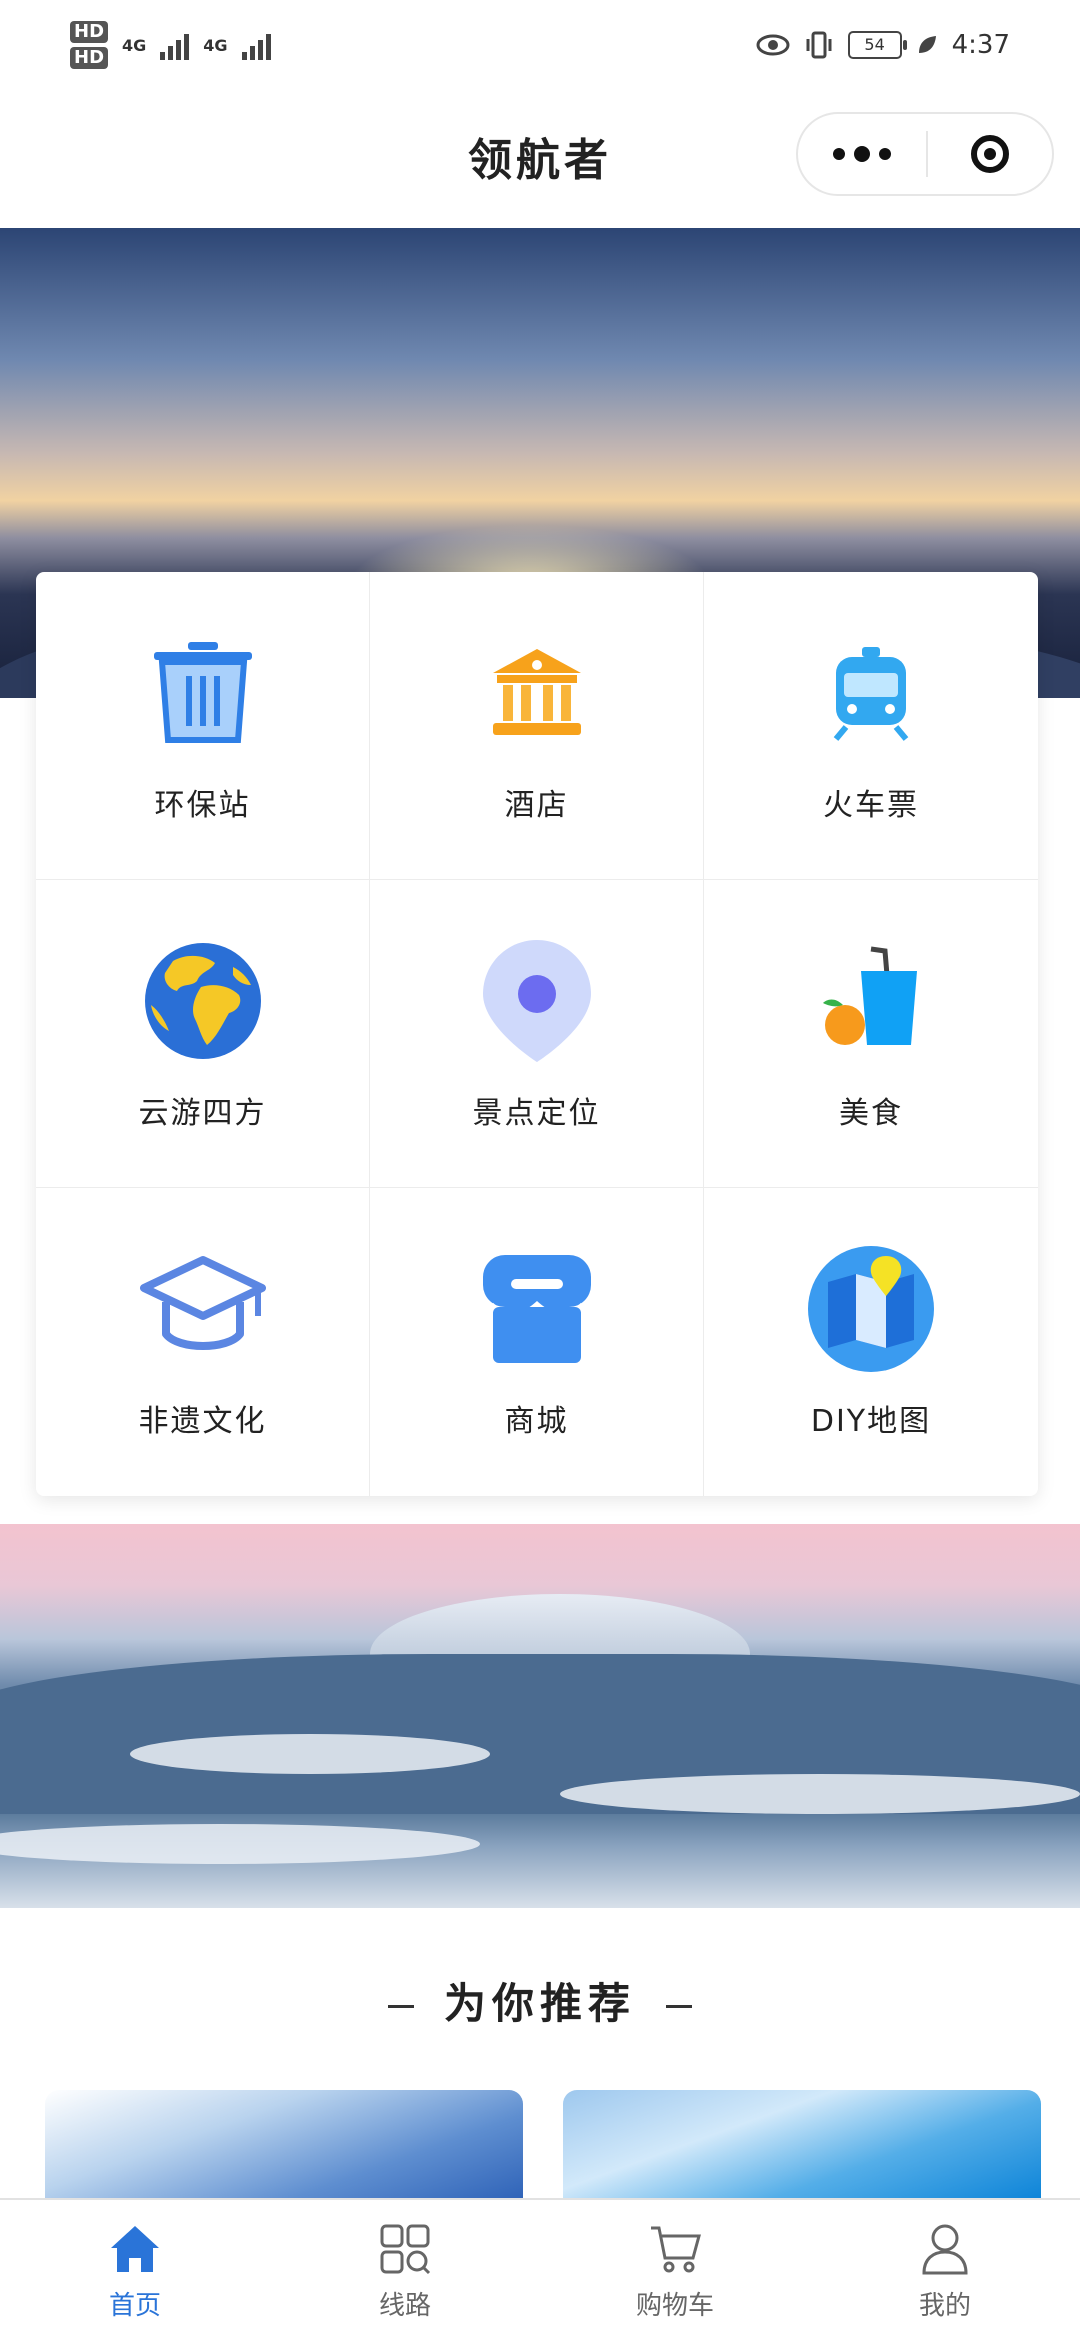  Describe the element at coordinates (202, 805) in the screenshot. I see `menu-label: 环保站` at that location.